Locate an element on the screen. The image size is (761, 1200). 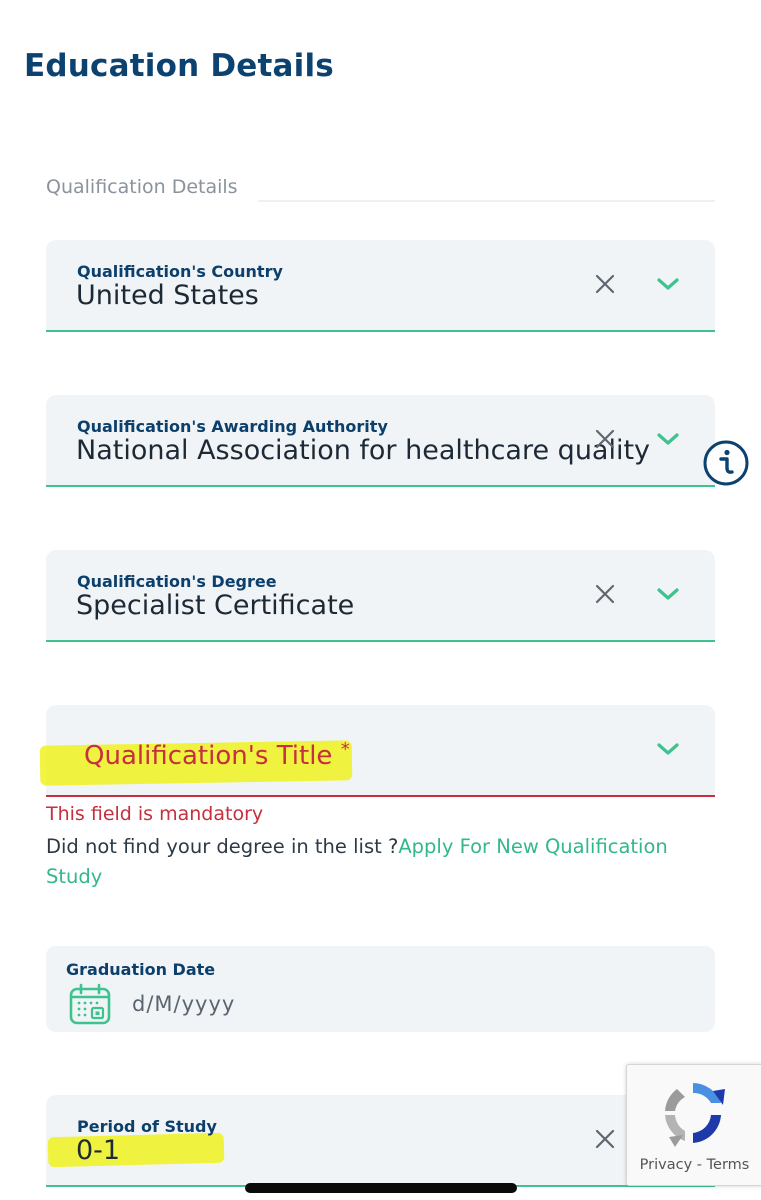
degree-value: Specialist Certificate is located at coordinates (215, 605).